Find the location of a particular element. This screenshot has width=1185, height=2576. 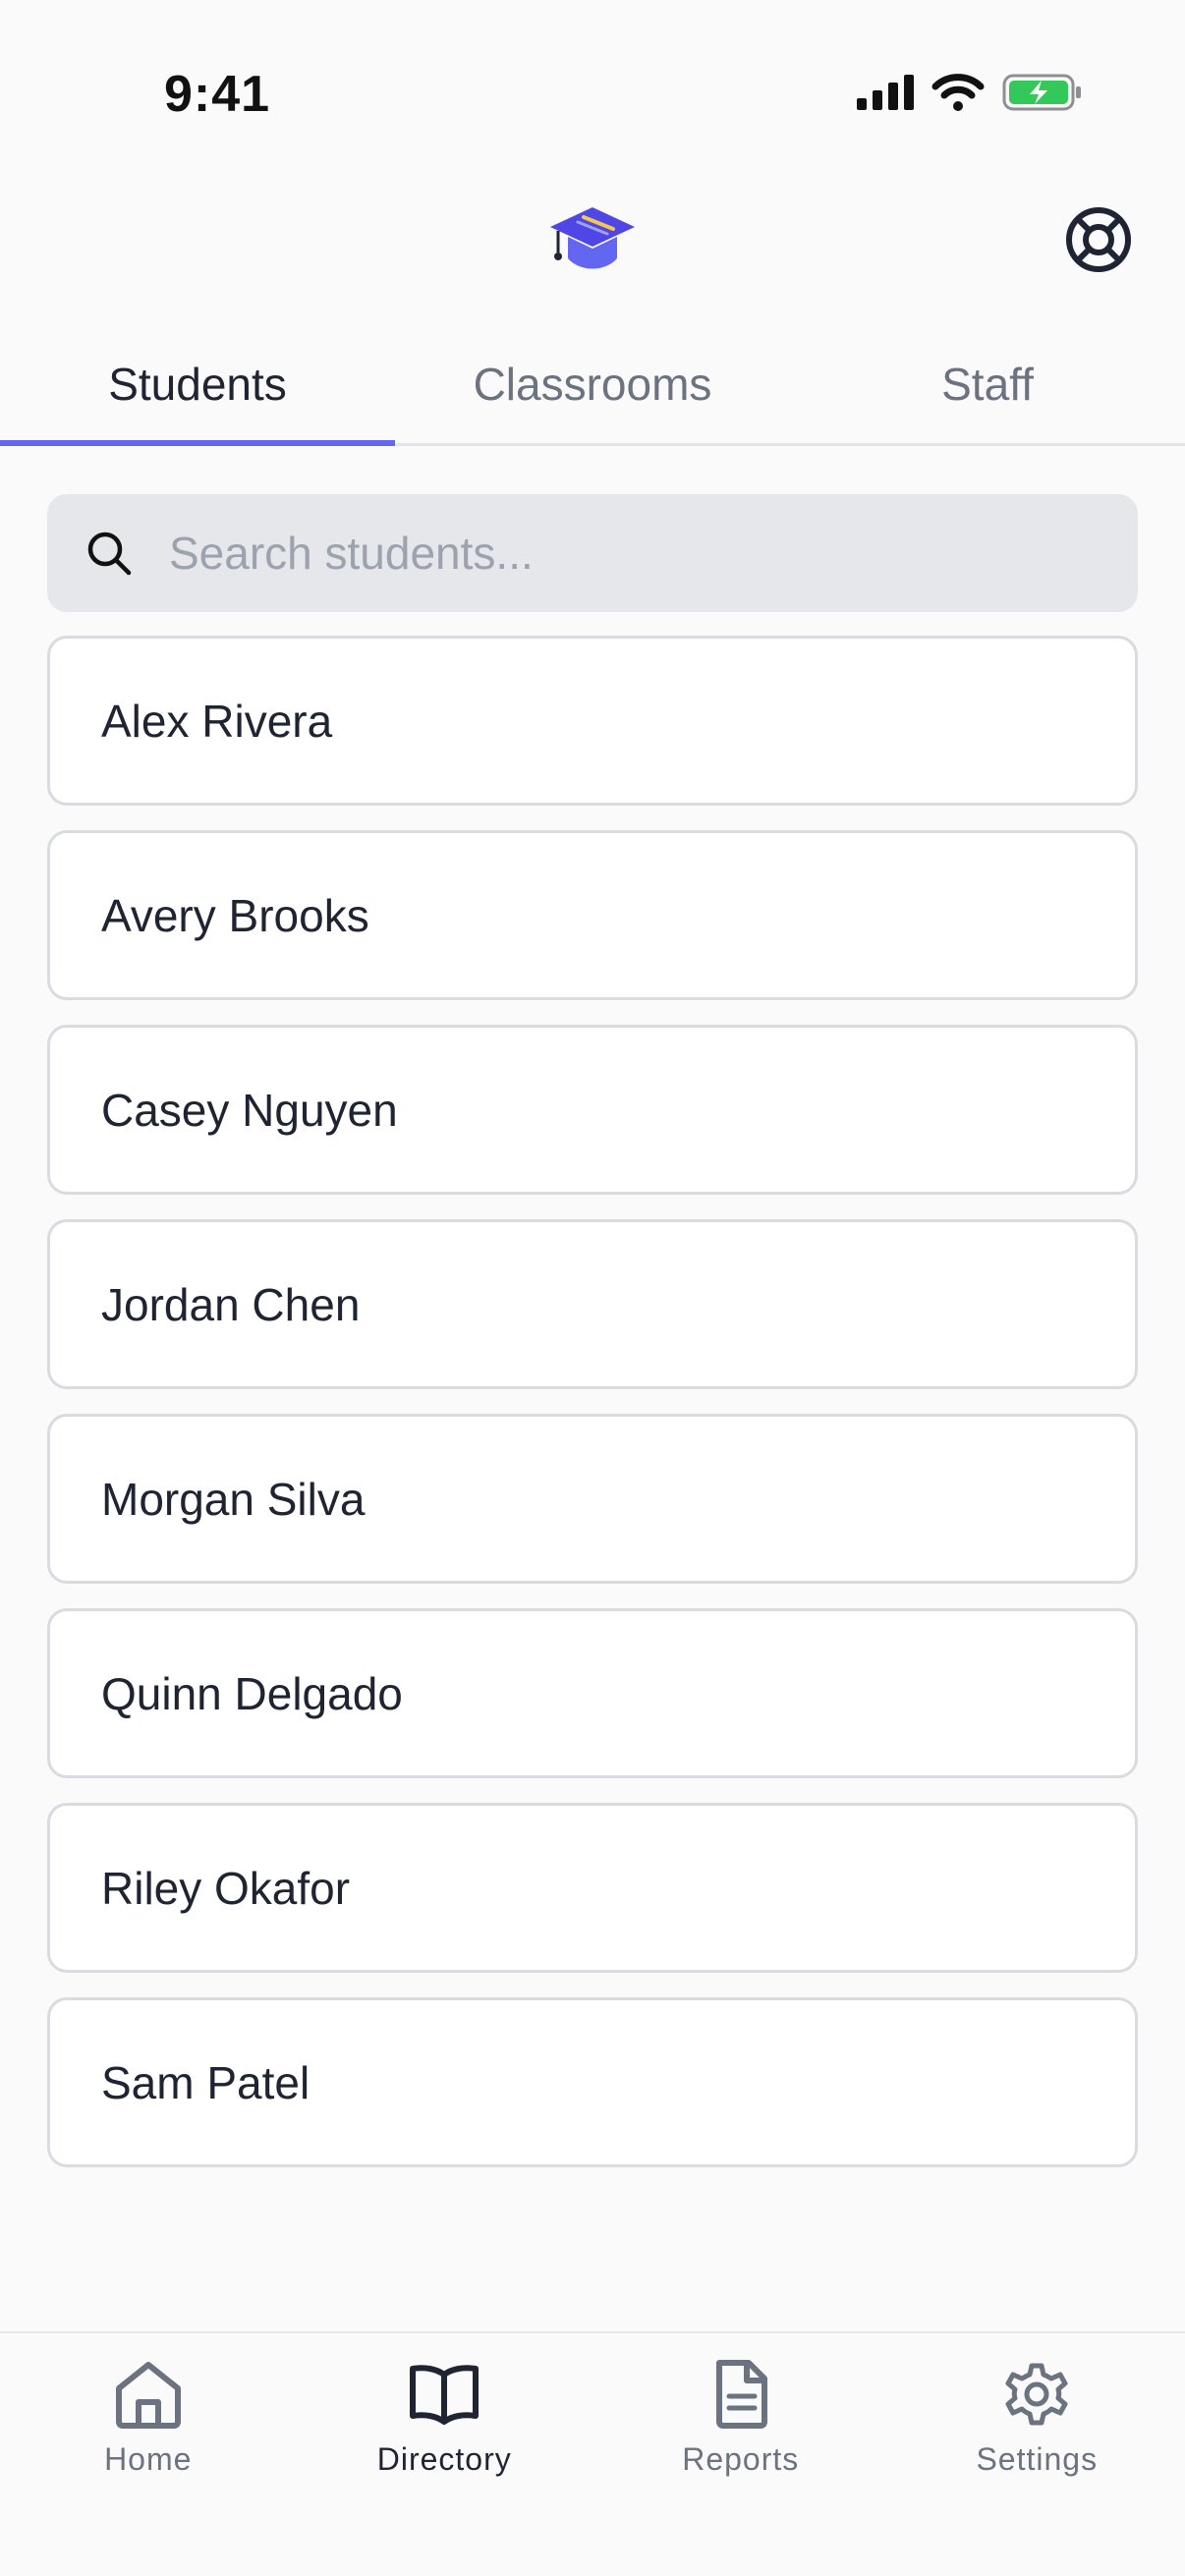

nav-item-settings: Settings is located at coordinates (1037, 2454).